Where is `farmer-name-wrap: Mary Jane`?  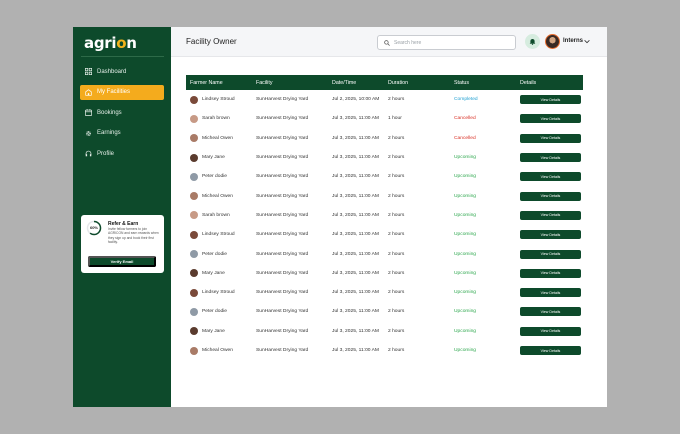
farmer-name-wrap: Mary Jane is located at coordinates (221, 331).